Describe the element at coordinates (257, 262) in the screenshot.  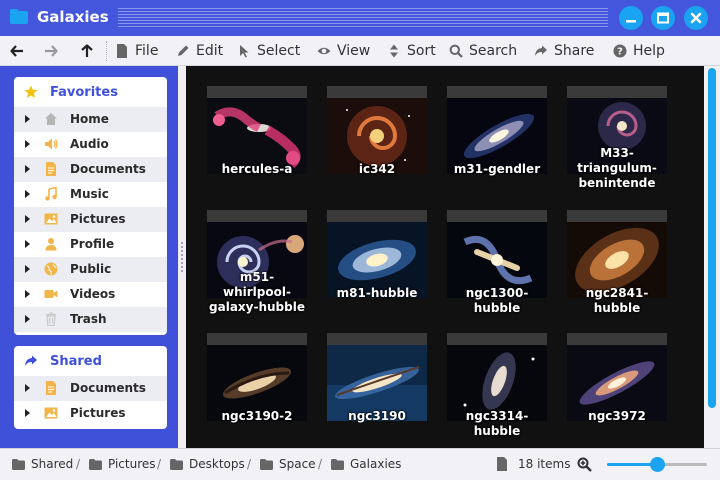
I see `file-thumbnail: m51-whirlpool-galaxy-hubble` at that location.